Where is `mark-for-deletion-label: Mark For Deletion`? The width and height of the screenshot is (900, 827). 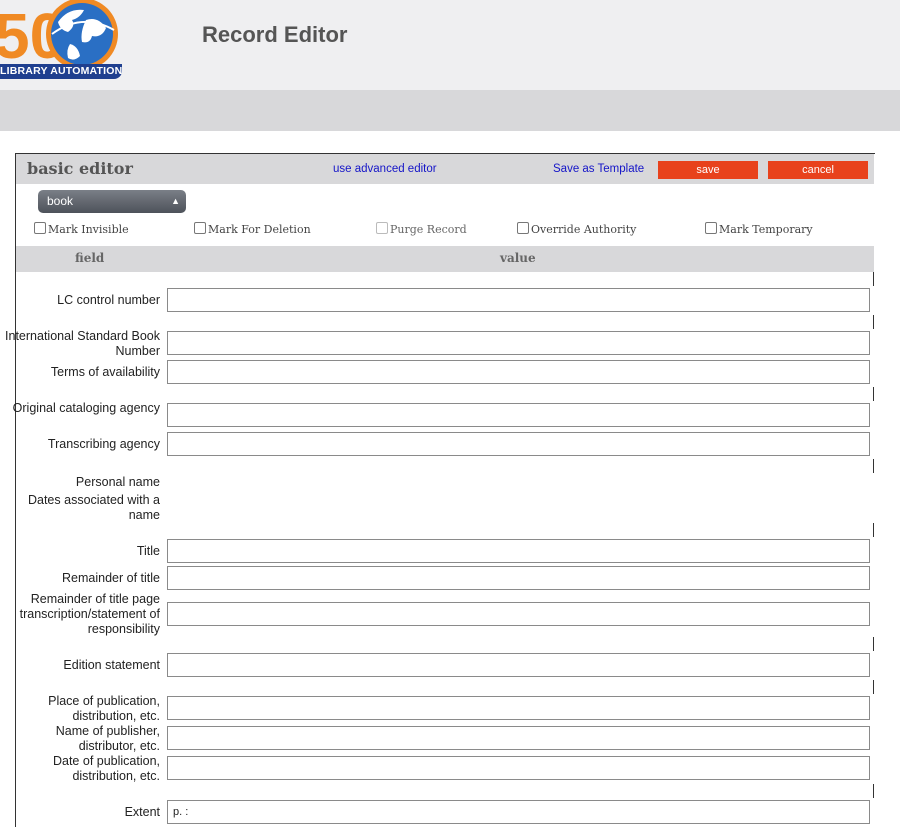
mark-for-deletion-label: Mark For Deletion is located at coordinates (259, 229).